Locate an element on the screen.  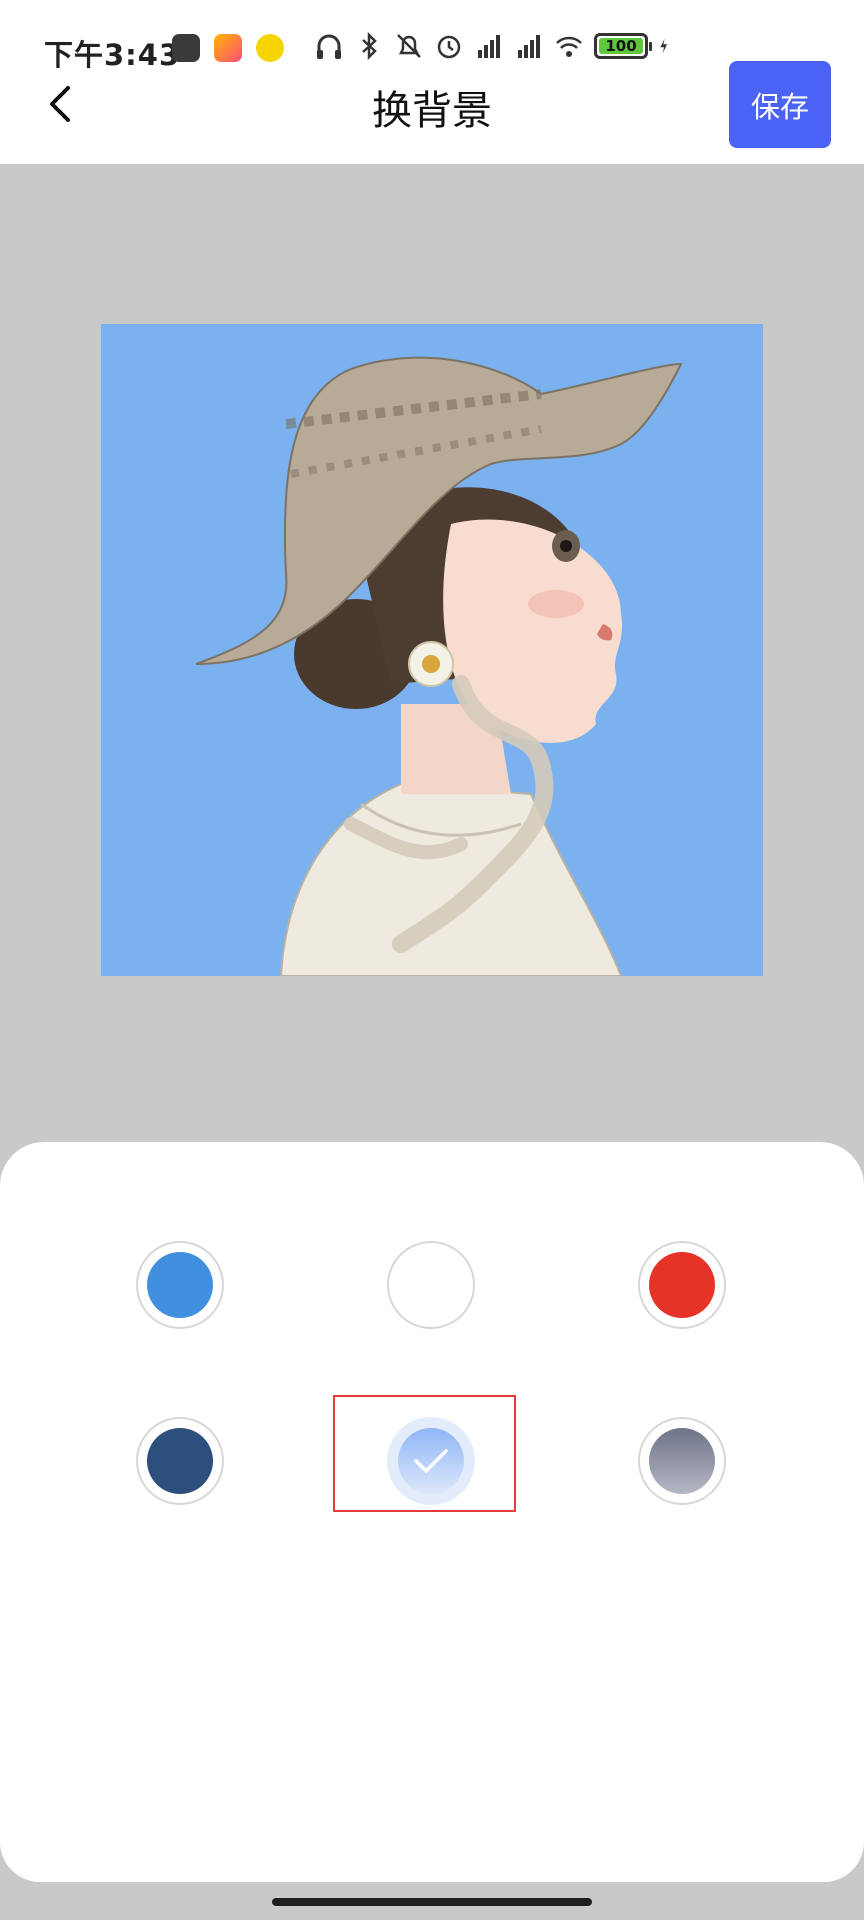
status-time: 下午3:43 is located at coordinates (112, 55).